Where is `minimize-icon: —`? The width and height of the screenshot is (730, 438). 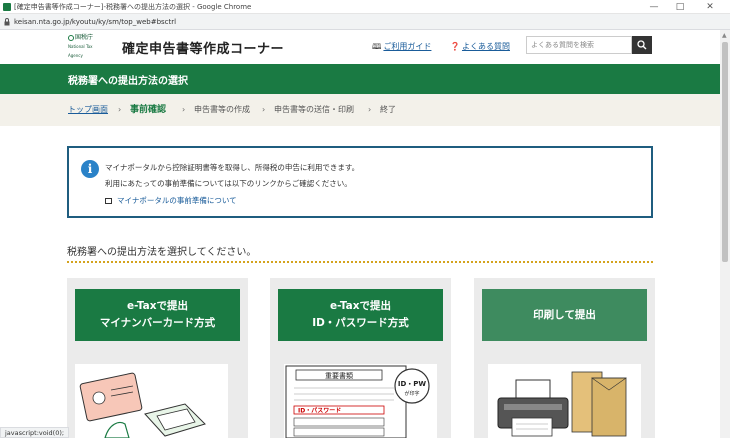
minimize-icon: — is located at coordinates (654, 7).